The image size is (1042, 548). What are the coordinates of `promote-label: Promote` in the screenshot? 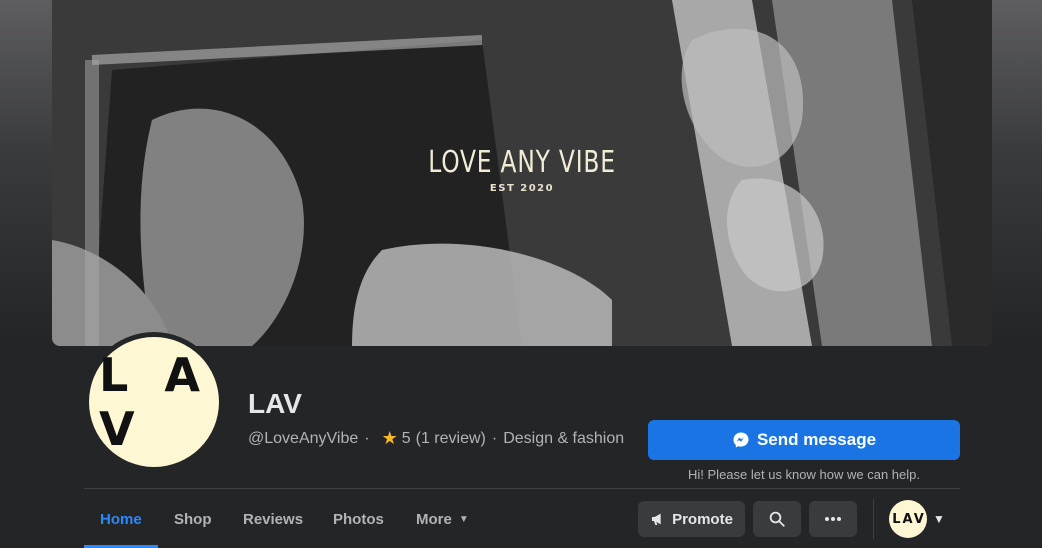 It's located at (702, 519).